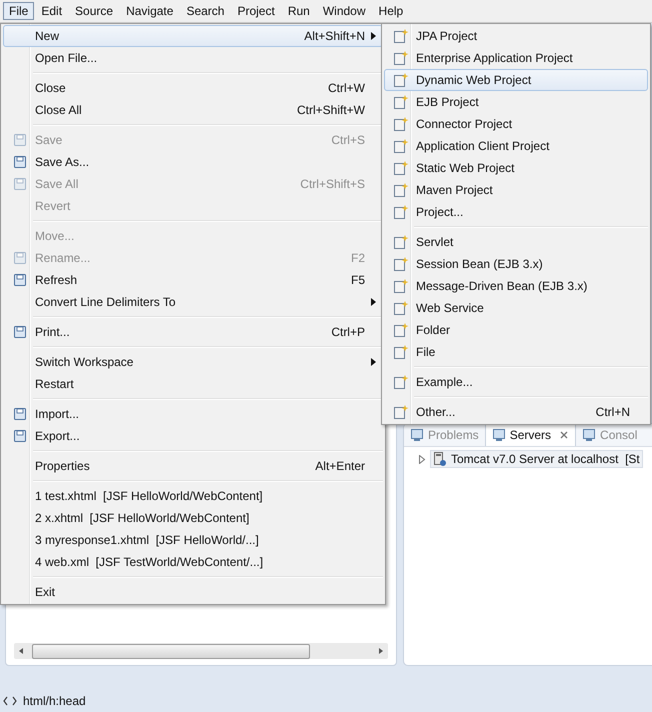  I want to click on menu-item: Static Web Project, so click(516, 168).